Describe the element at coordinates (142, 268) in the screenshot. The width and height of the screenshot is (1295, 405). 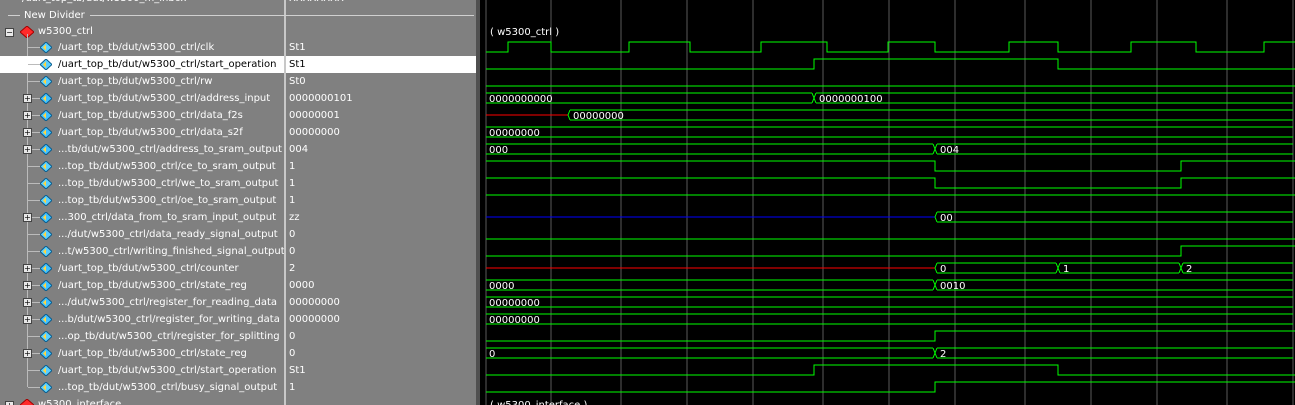
I see `signal-row: + /uart_top_tb/dut/w5300_ctrl/counter` at that location.